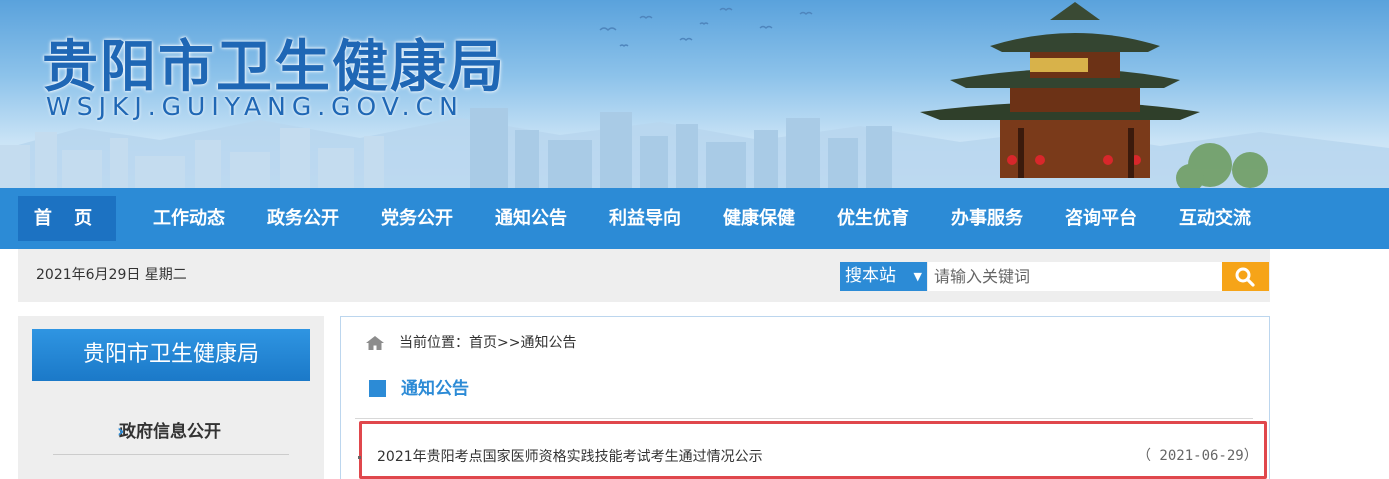 This screenshot has height=479, width=1389. Describe the element at coordinates (1215, 218) in the screenshot. I see `nav-item-interaction: 互动交流` at that location.